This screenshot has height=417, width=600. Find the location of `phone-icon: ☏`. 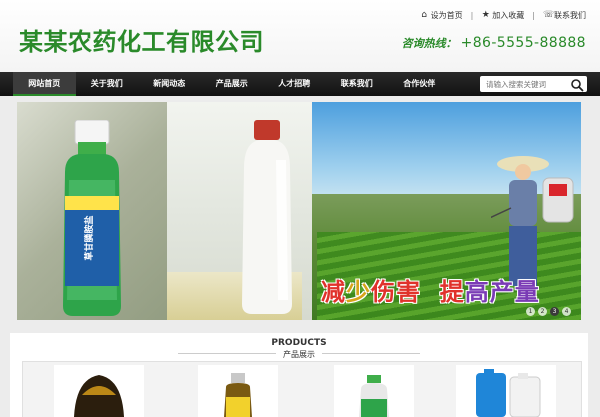

phone-icon: ☏ is located at coordinates (549, 15).